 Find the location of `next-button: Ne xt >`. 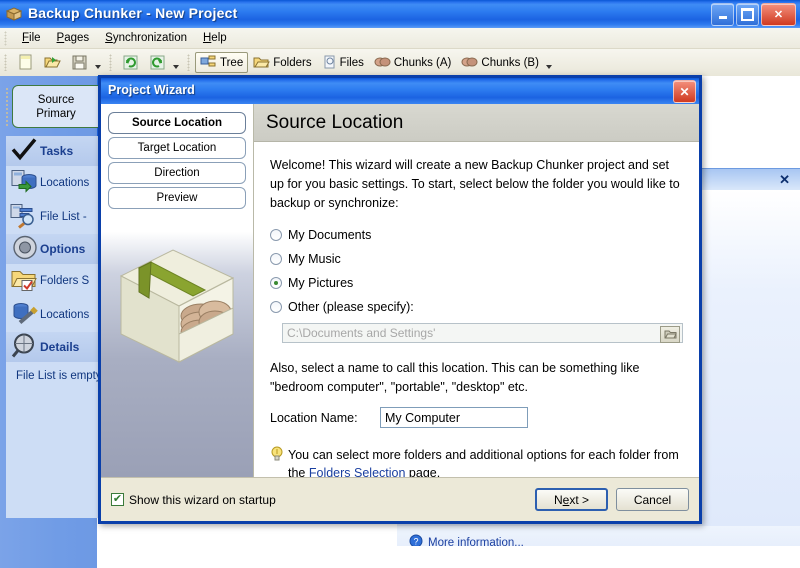

next-button: Ne xt > is located at coordinates (571, 499).